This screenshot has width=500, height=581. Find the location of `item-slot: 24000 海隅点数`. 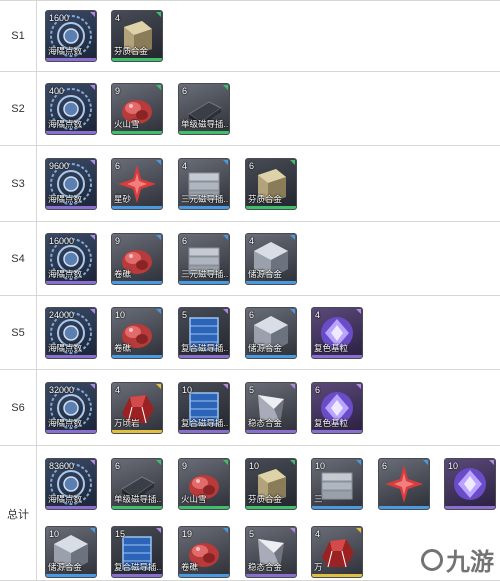

item-slot: 24000 海隅点数 is located at coordinates (71, 333).